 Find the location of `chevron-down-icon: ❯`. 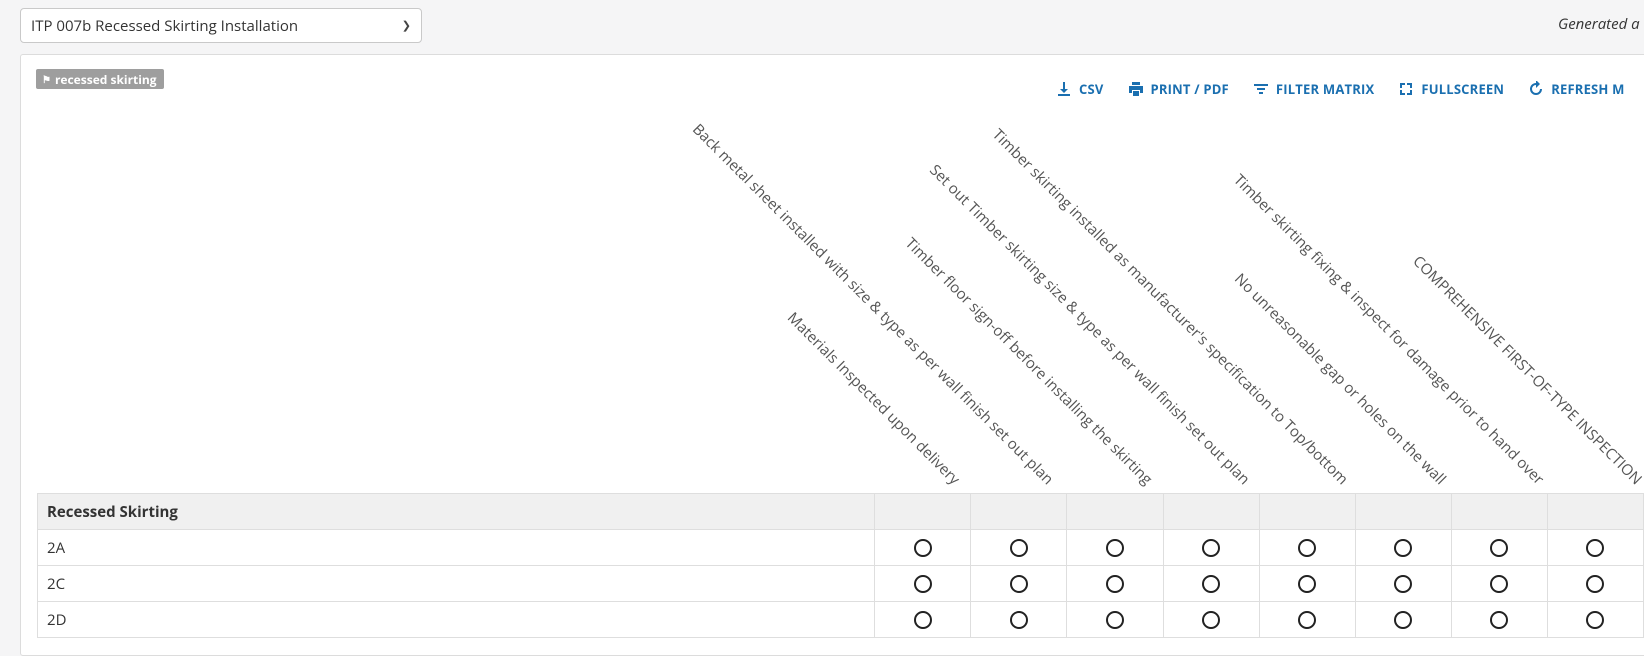

chevron-down-icon: ❯ is located at coordinates (406, 25).